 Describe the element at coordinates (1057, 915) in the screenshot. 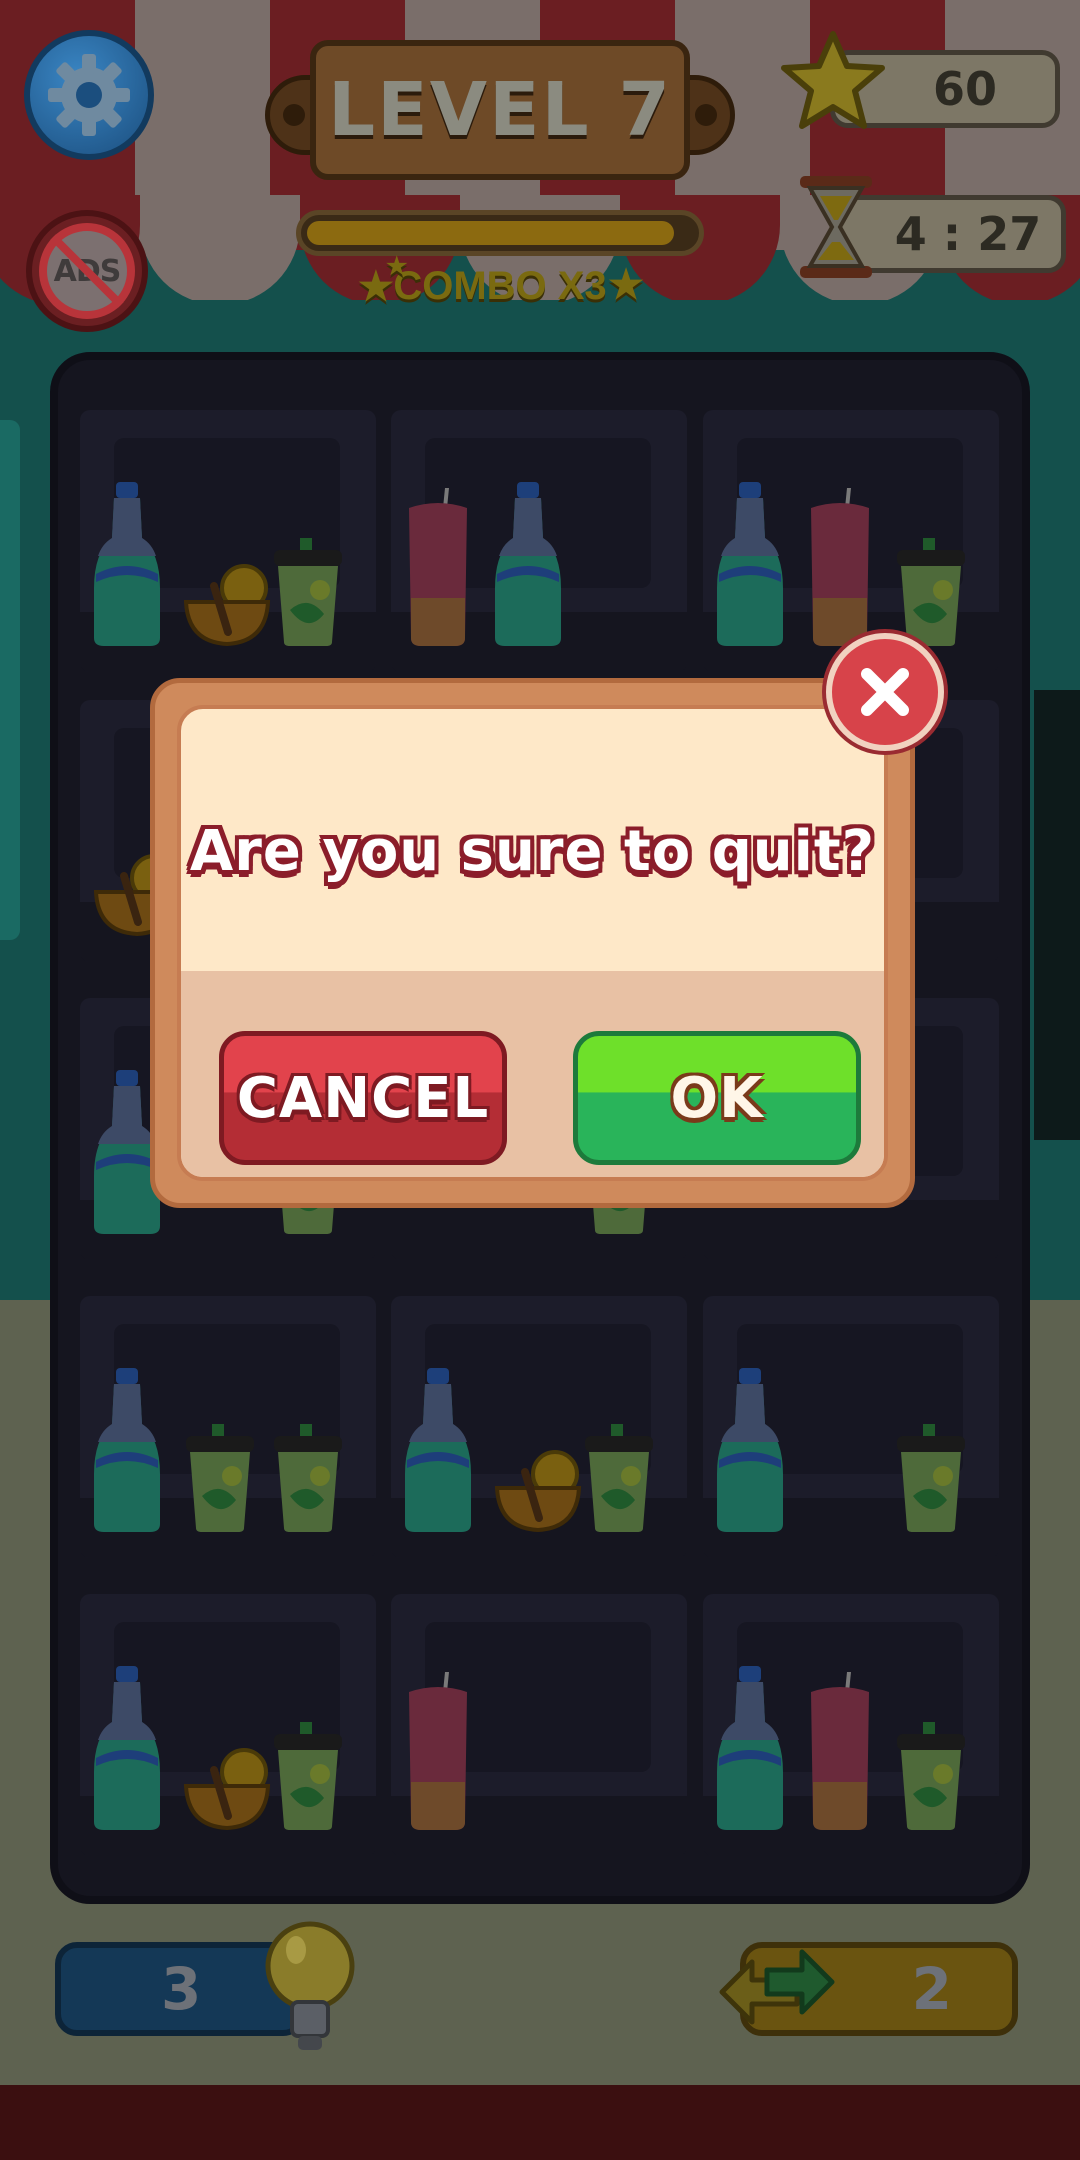

I see `side-panel` at that location.